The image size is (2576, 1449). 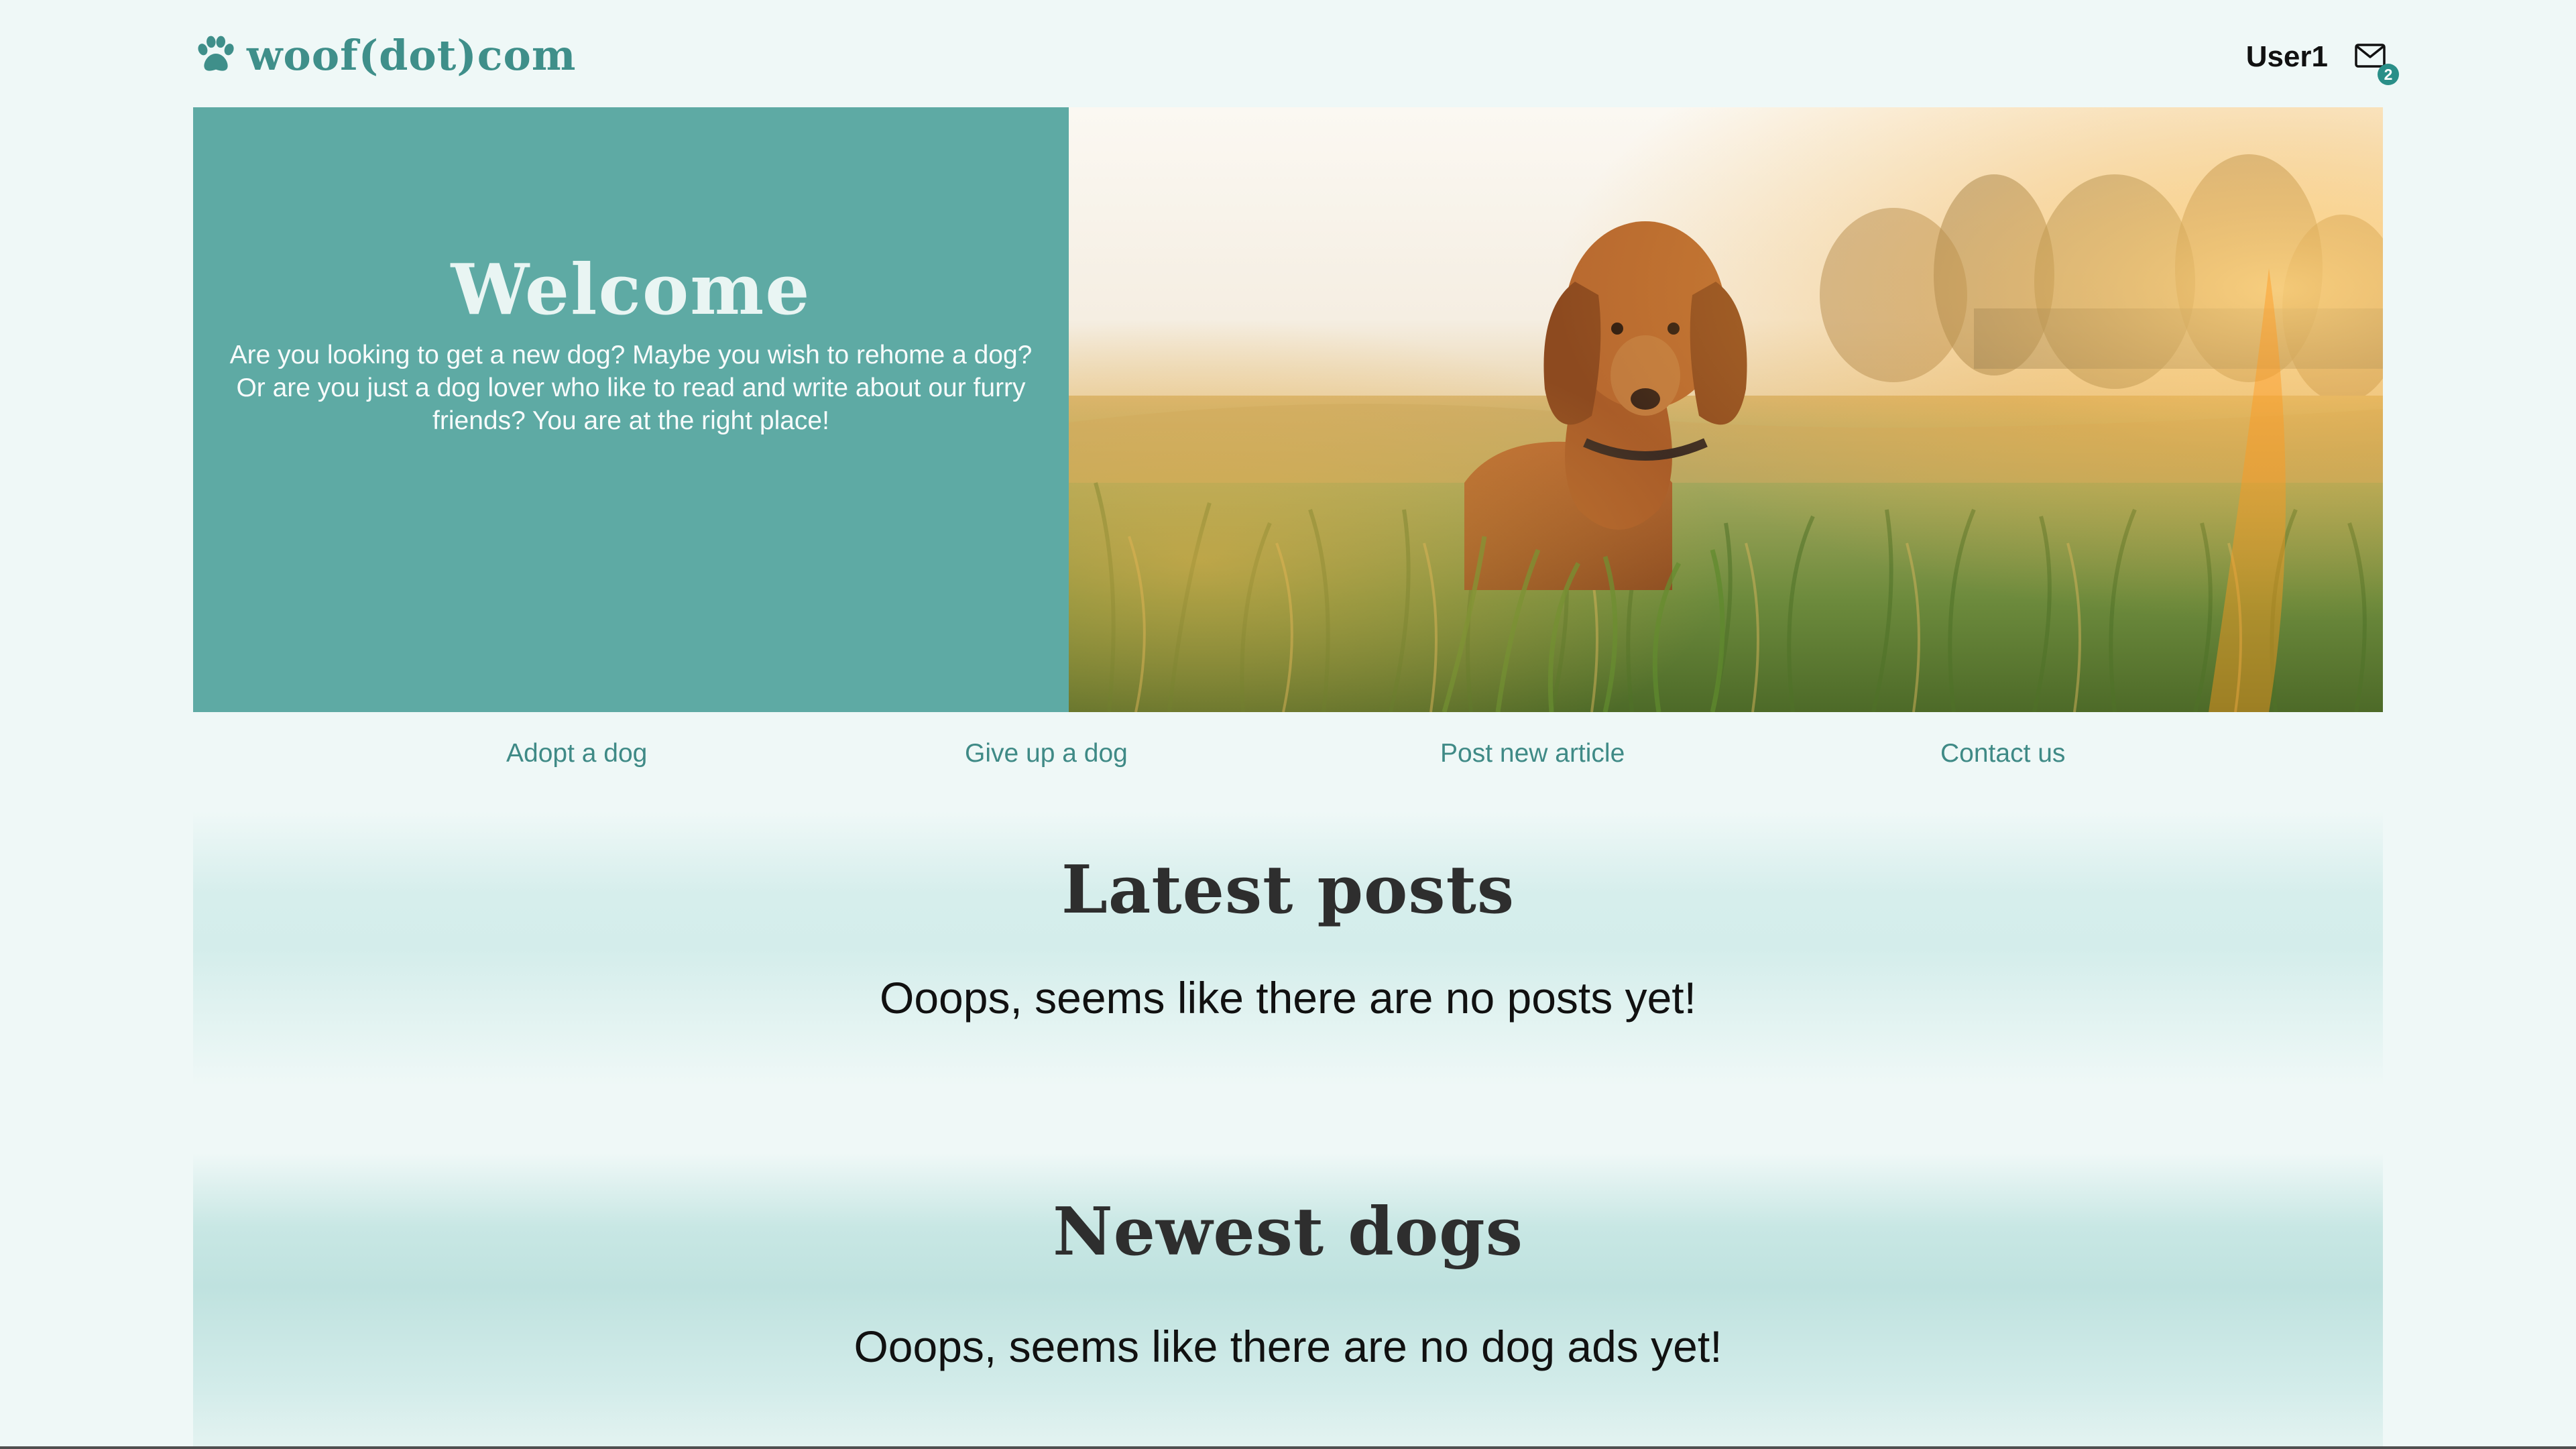 What do you see at coordinates (1532, 754) in the screenshot?
I see `nav-post-new-article: Post new article` at bounding box center [1532, 754].